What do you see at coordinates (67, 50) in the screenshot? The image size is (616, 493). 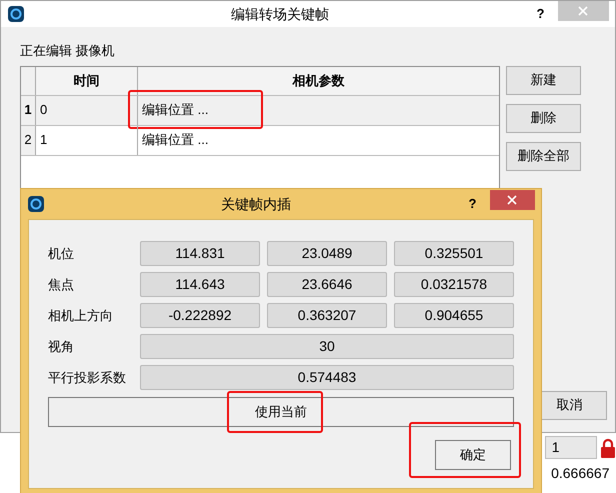 I see `editing-label: 正在编辑 摄像机` at bounding box center [67, 50].